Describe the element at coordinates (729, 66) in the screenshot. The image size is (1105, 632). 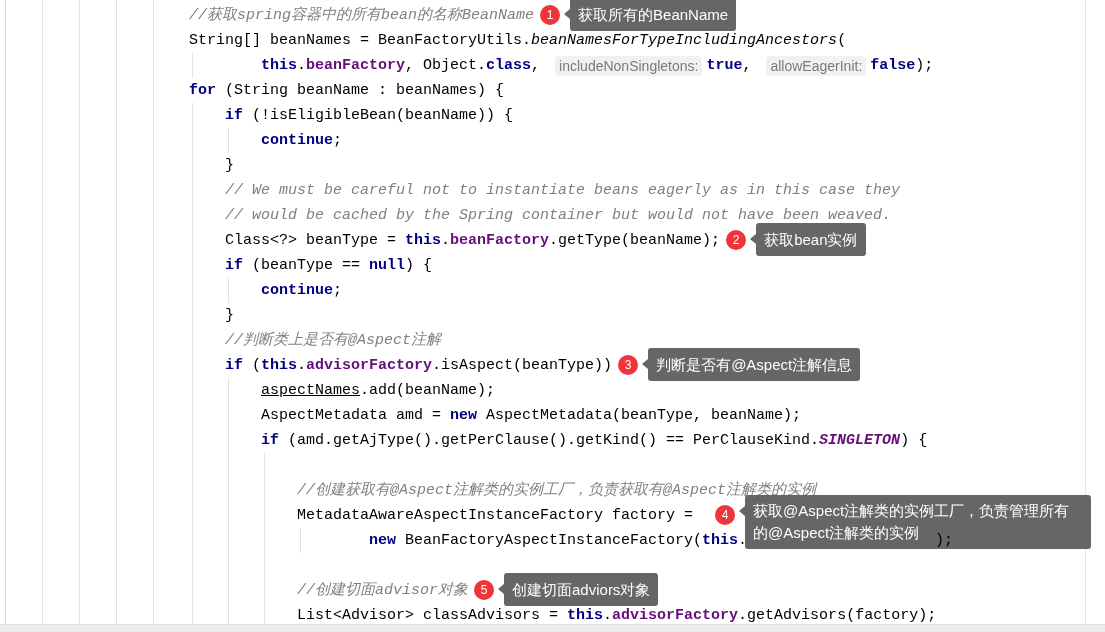
I see `code-text: true,` at that location.